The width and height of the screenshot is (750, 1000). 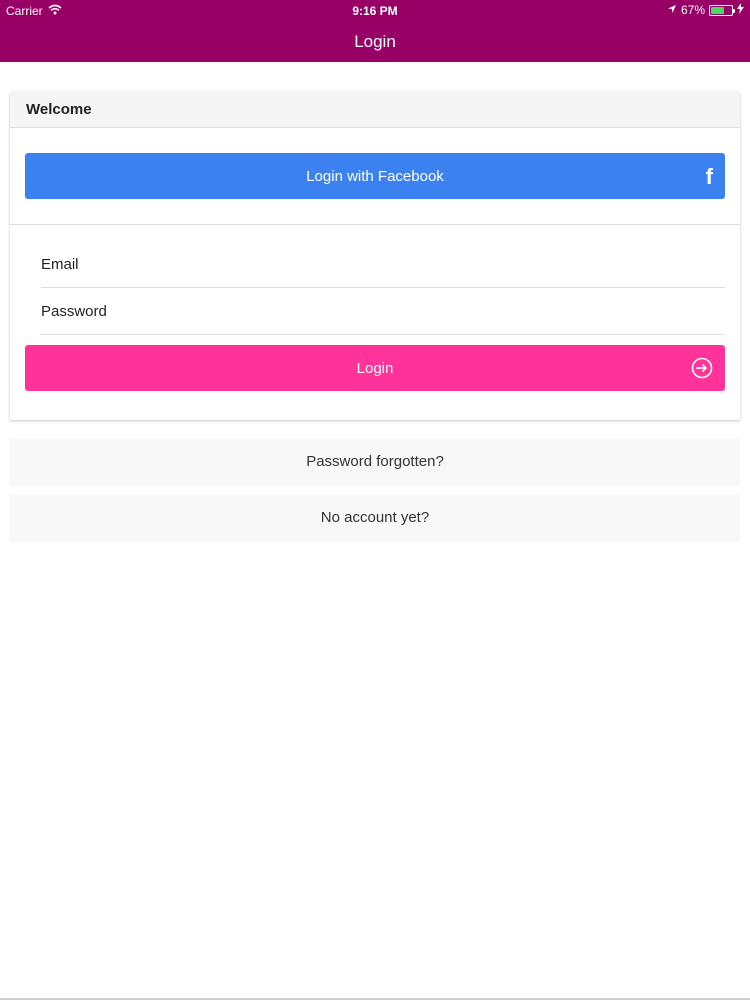 I want to click on battery-percent: 67%, so click(x=692, y=10).